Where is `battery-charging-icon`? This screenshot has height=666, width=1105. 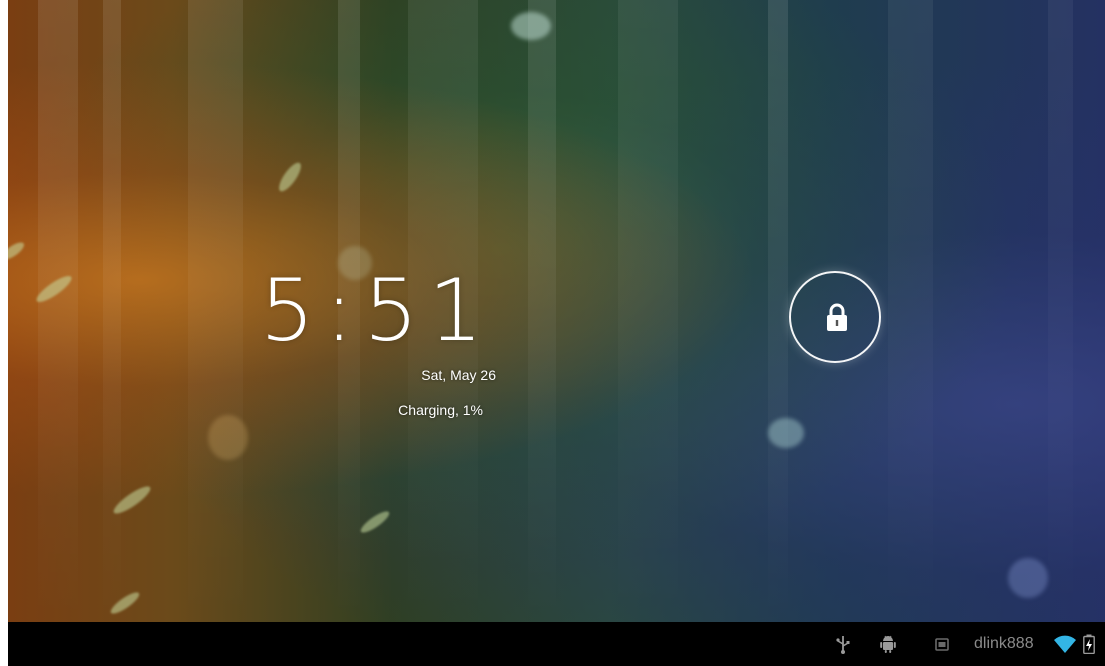 battery-charging-icon is located at coordinates (1089, 644).